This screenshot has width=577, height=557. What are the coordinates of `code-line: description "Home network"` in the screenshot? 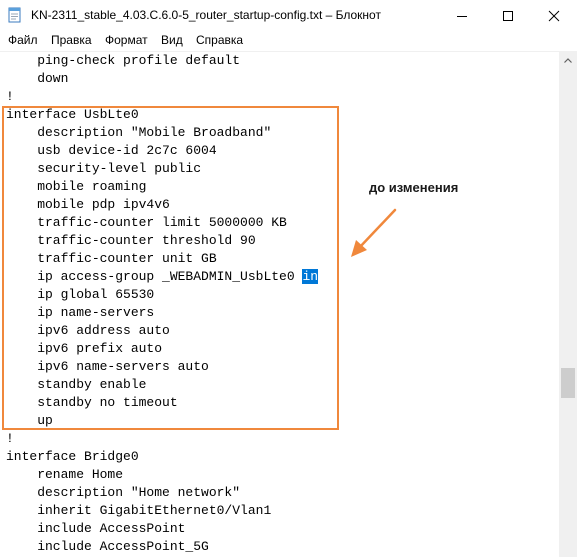 It's located at (123, 492).